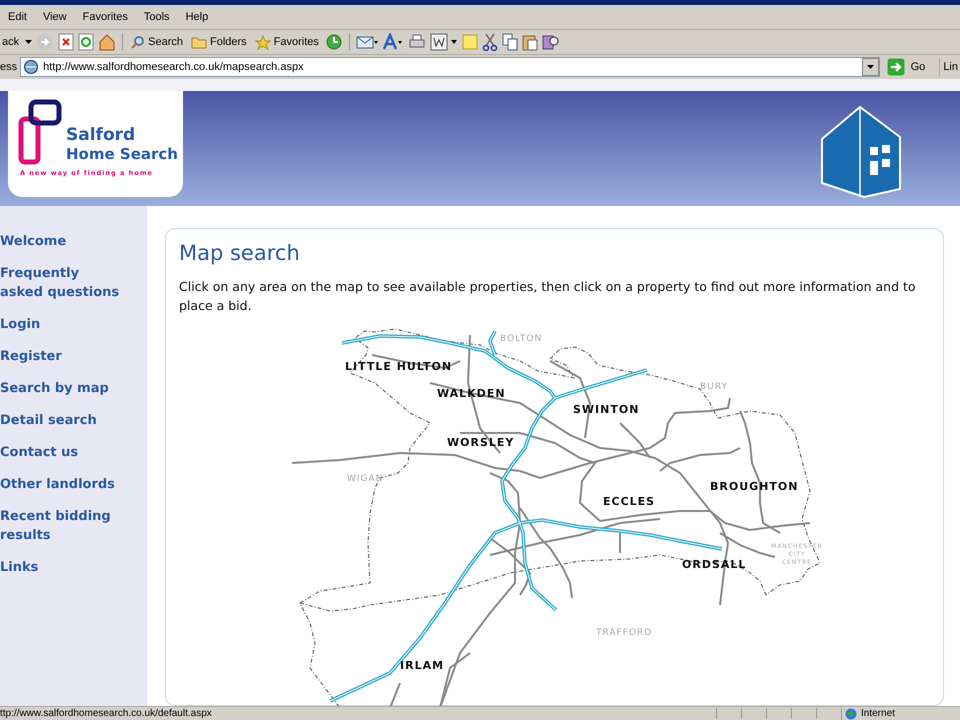 Image resolution: width=960 pixels, height=720 pixels. What do you see at coordinates (900, 714) in the screenshot?
I see `zone-indicator: Internet` at bounding box center [900, 714].